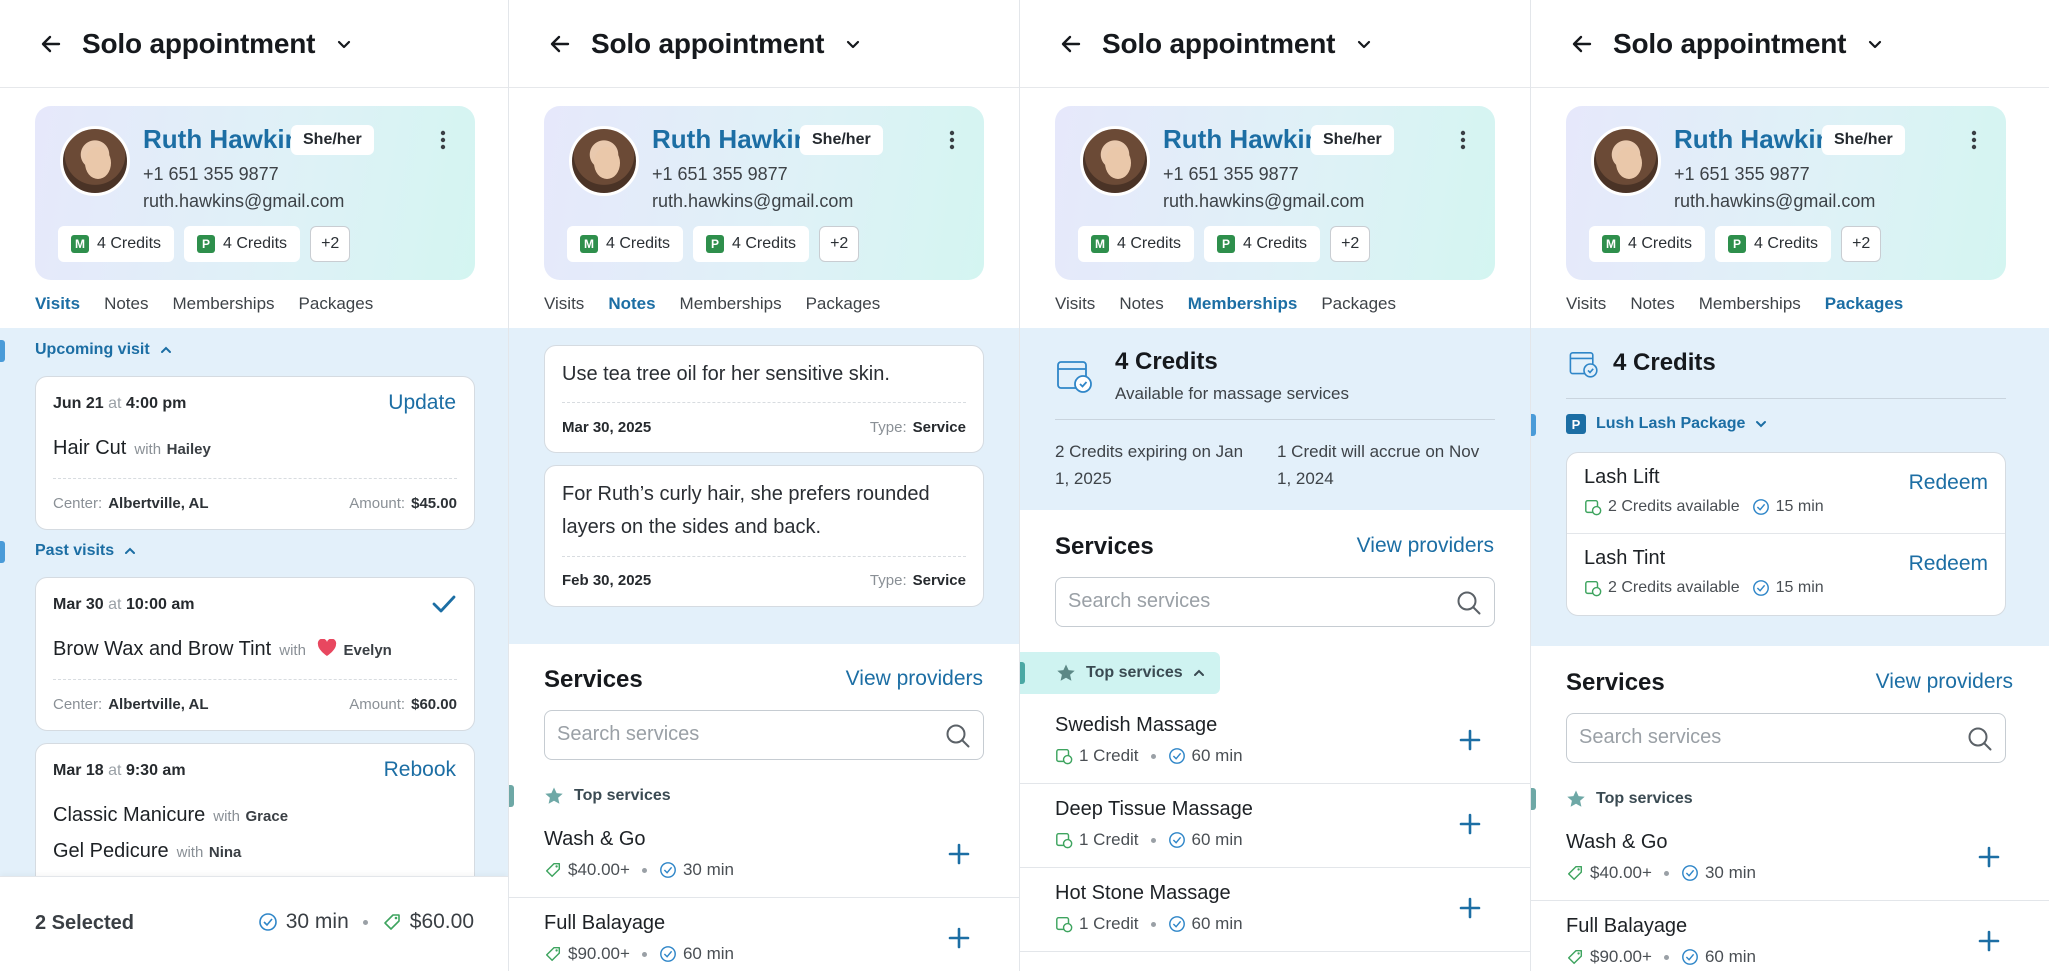 The image size is (2049, 971). I want to click on client-email: ruth.hawkins@gmail.com, so click(1264, 201).